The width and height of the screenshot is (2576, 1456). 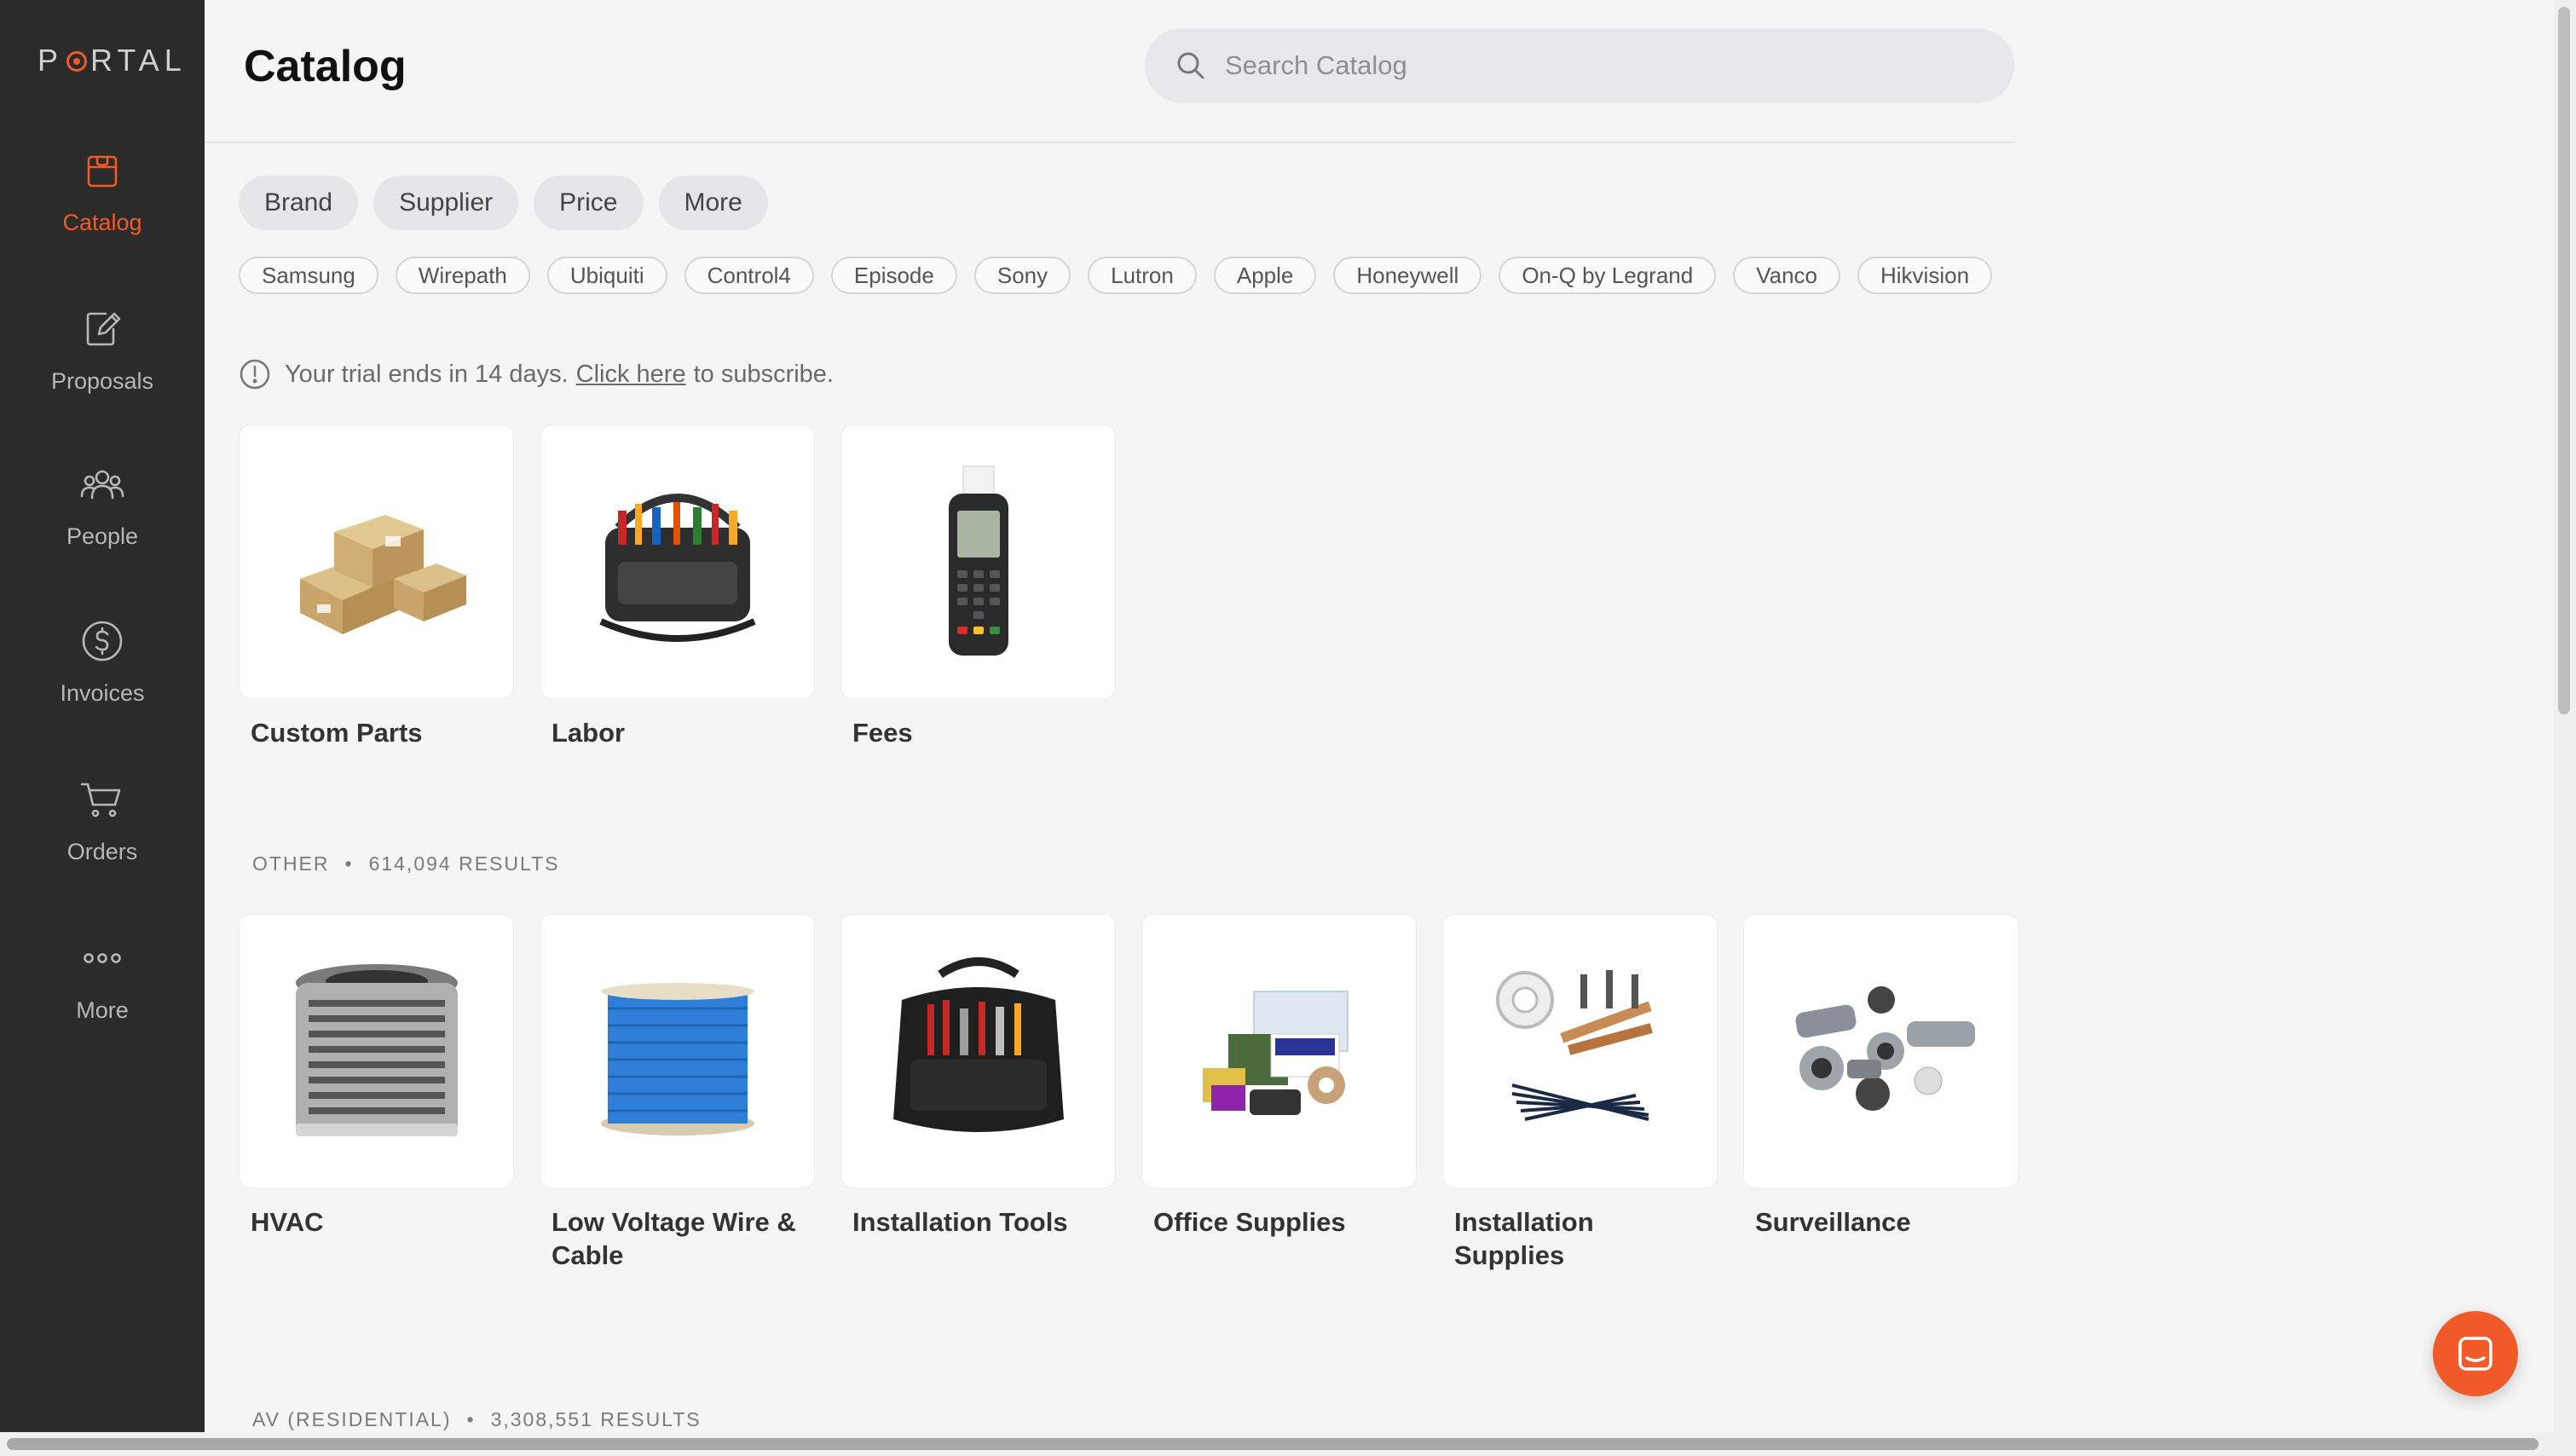 What do you see at coordinates (102, 958) in the screenshot?
I see `more-dots-icon` at bounding box center [102, 958].